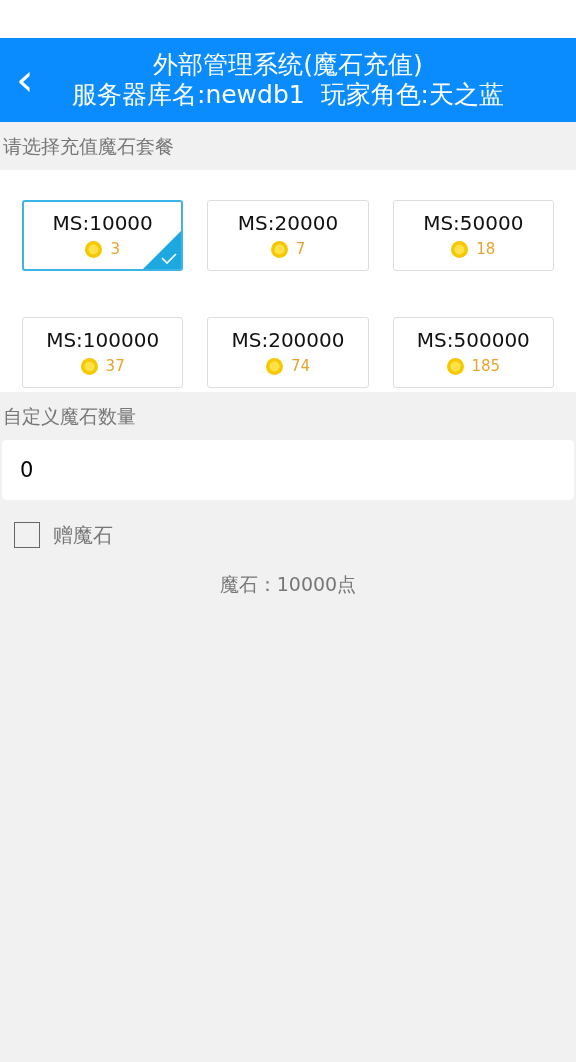 The image size is (576, 1062). What do you see at coordinates (288, 95) in the screenshot?
I see `page-subtitle: 服务器库名:newdb1 玩家角色:天之蓝` at bounding box center [288, 95].